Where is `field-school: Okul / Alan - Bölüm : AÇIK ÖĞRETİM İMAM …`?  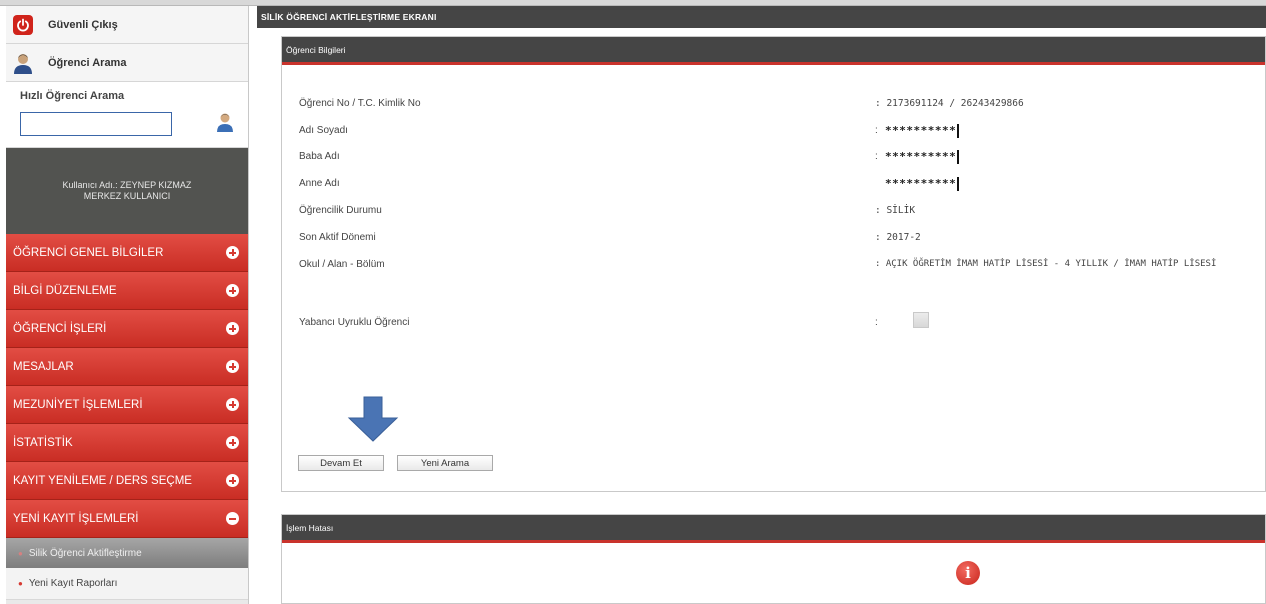 field-school: Okul / Alan - Bölüm : AÇIK ÖĞRETİM İMAM … is located at coordinates (782, 267).